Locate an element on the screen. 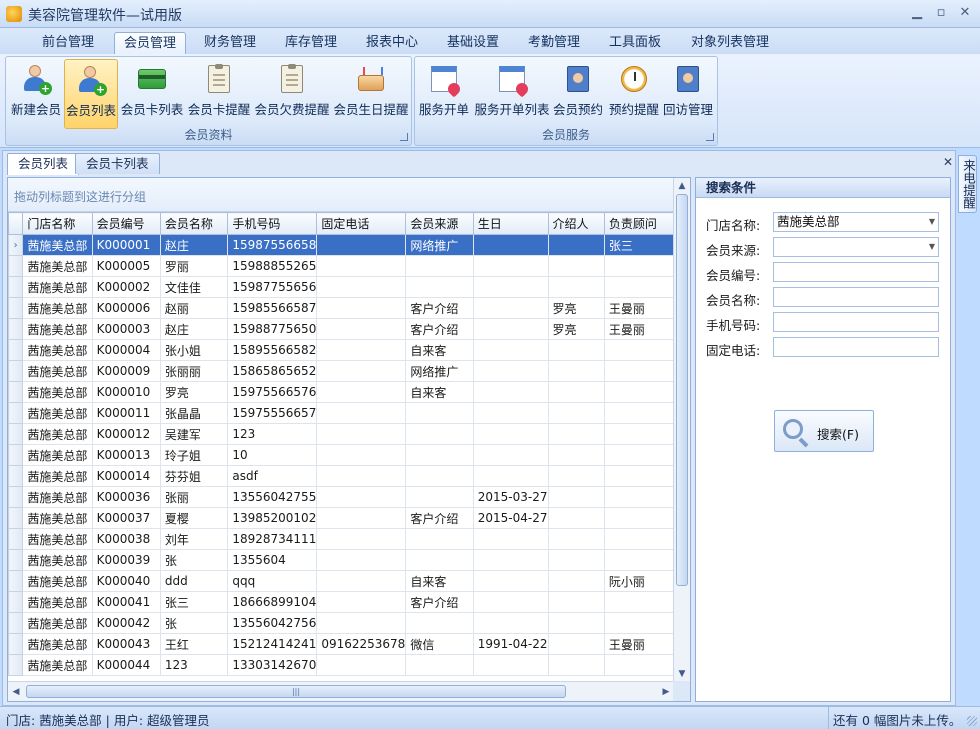 The width and height of the screenshot is (980, 729). table-cell: 赵庄 is located at coordinates (194, 245).